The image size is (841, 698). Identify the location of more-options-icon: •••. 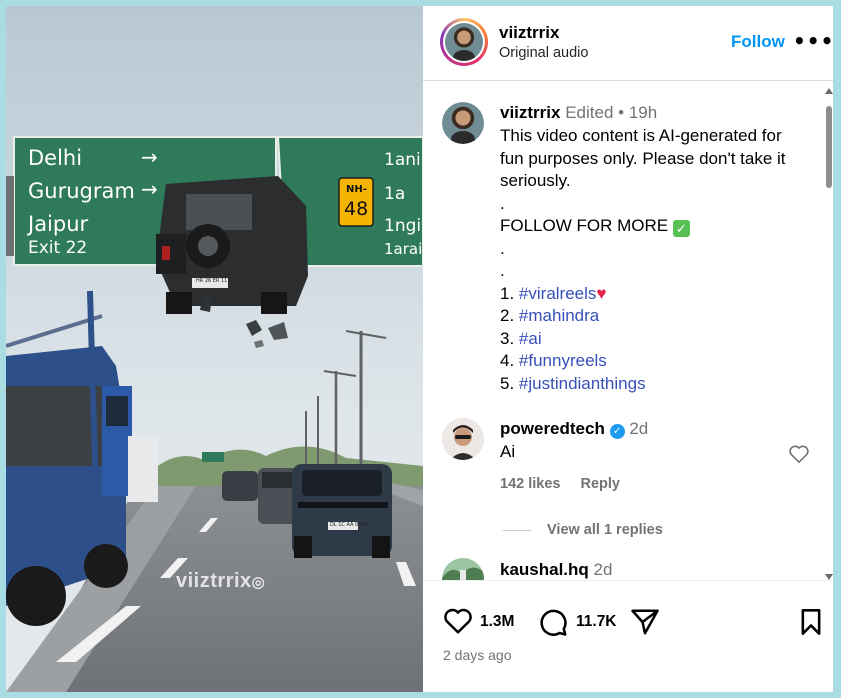
(813, 41).